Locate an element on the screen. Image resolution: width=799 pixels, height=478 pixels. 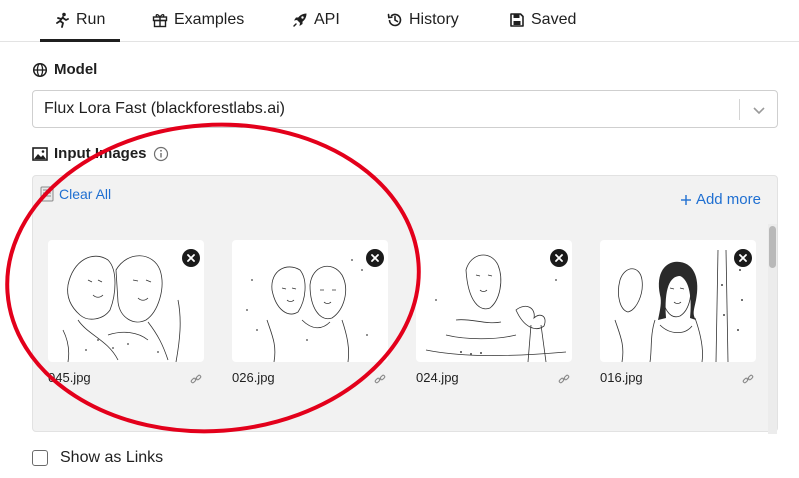
tab-bar: Run Examples API History Saved is located at coordinates (399, 21).